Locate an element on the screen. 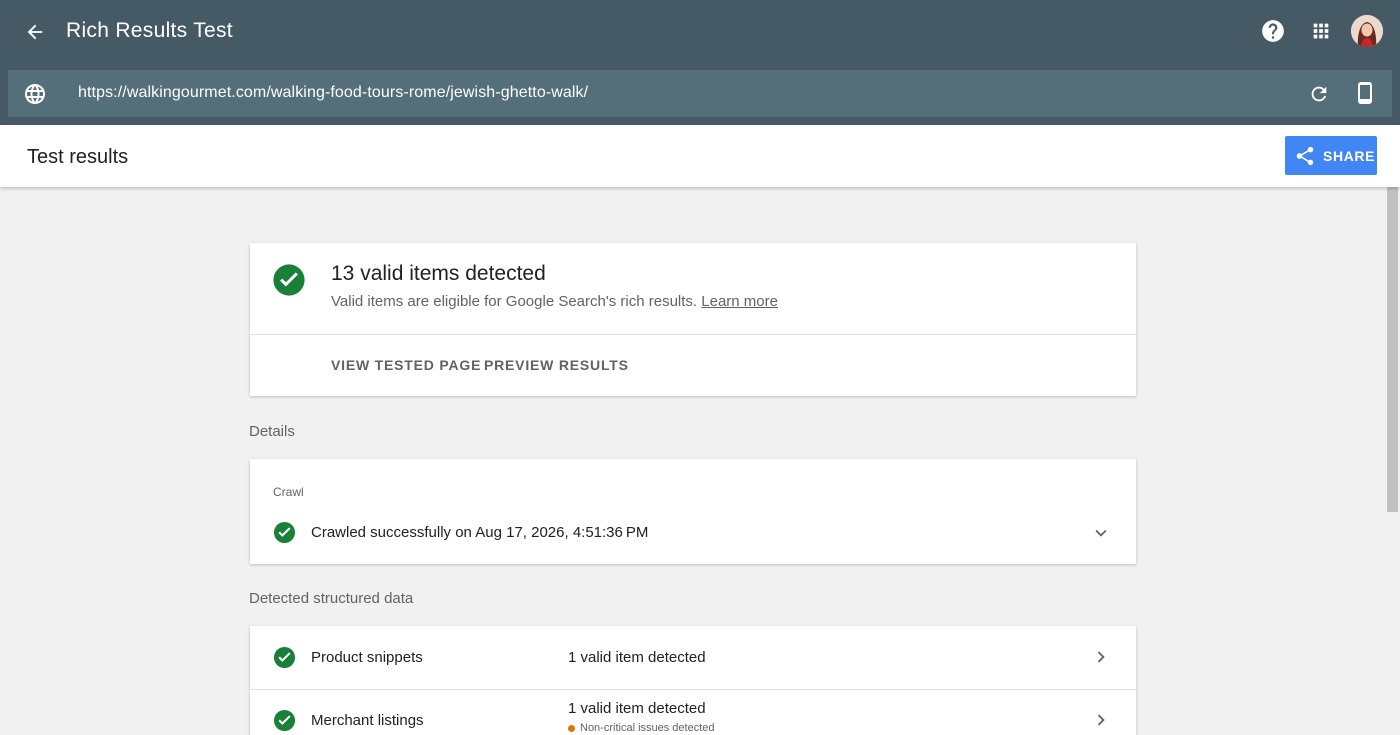 The height and width of the screenshot is (735, 1400). user-avatar-icon is located at coordinates (1367, 31).